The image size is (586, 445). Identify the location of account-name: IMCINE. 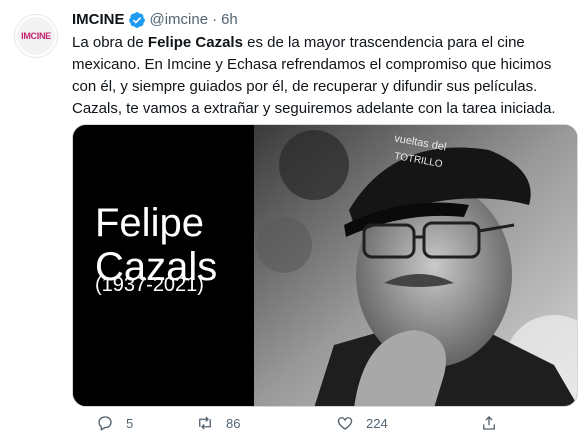
(98, 20).